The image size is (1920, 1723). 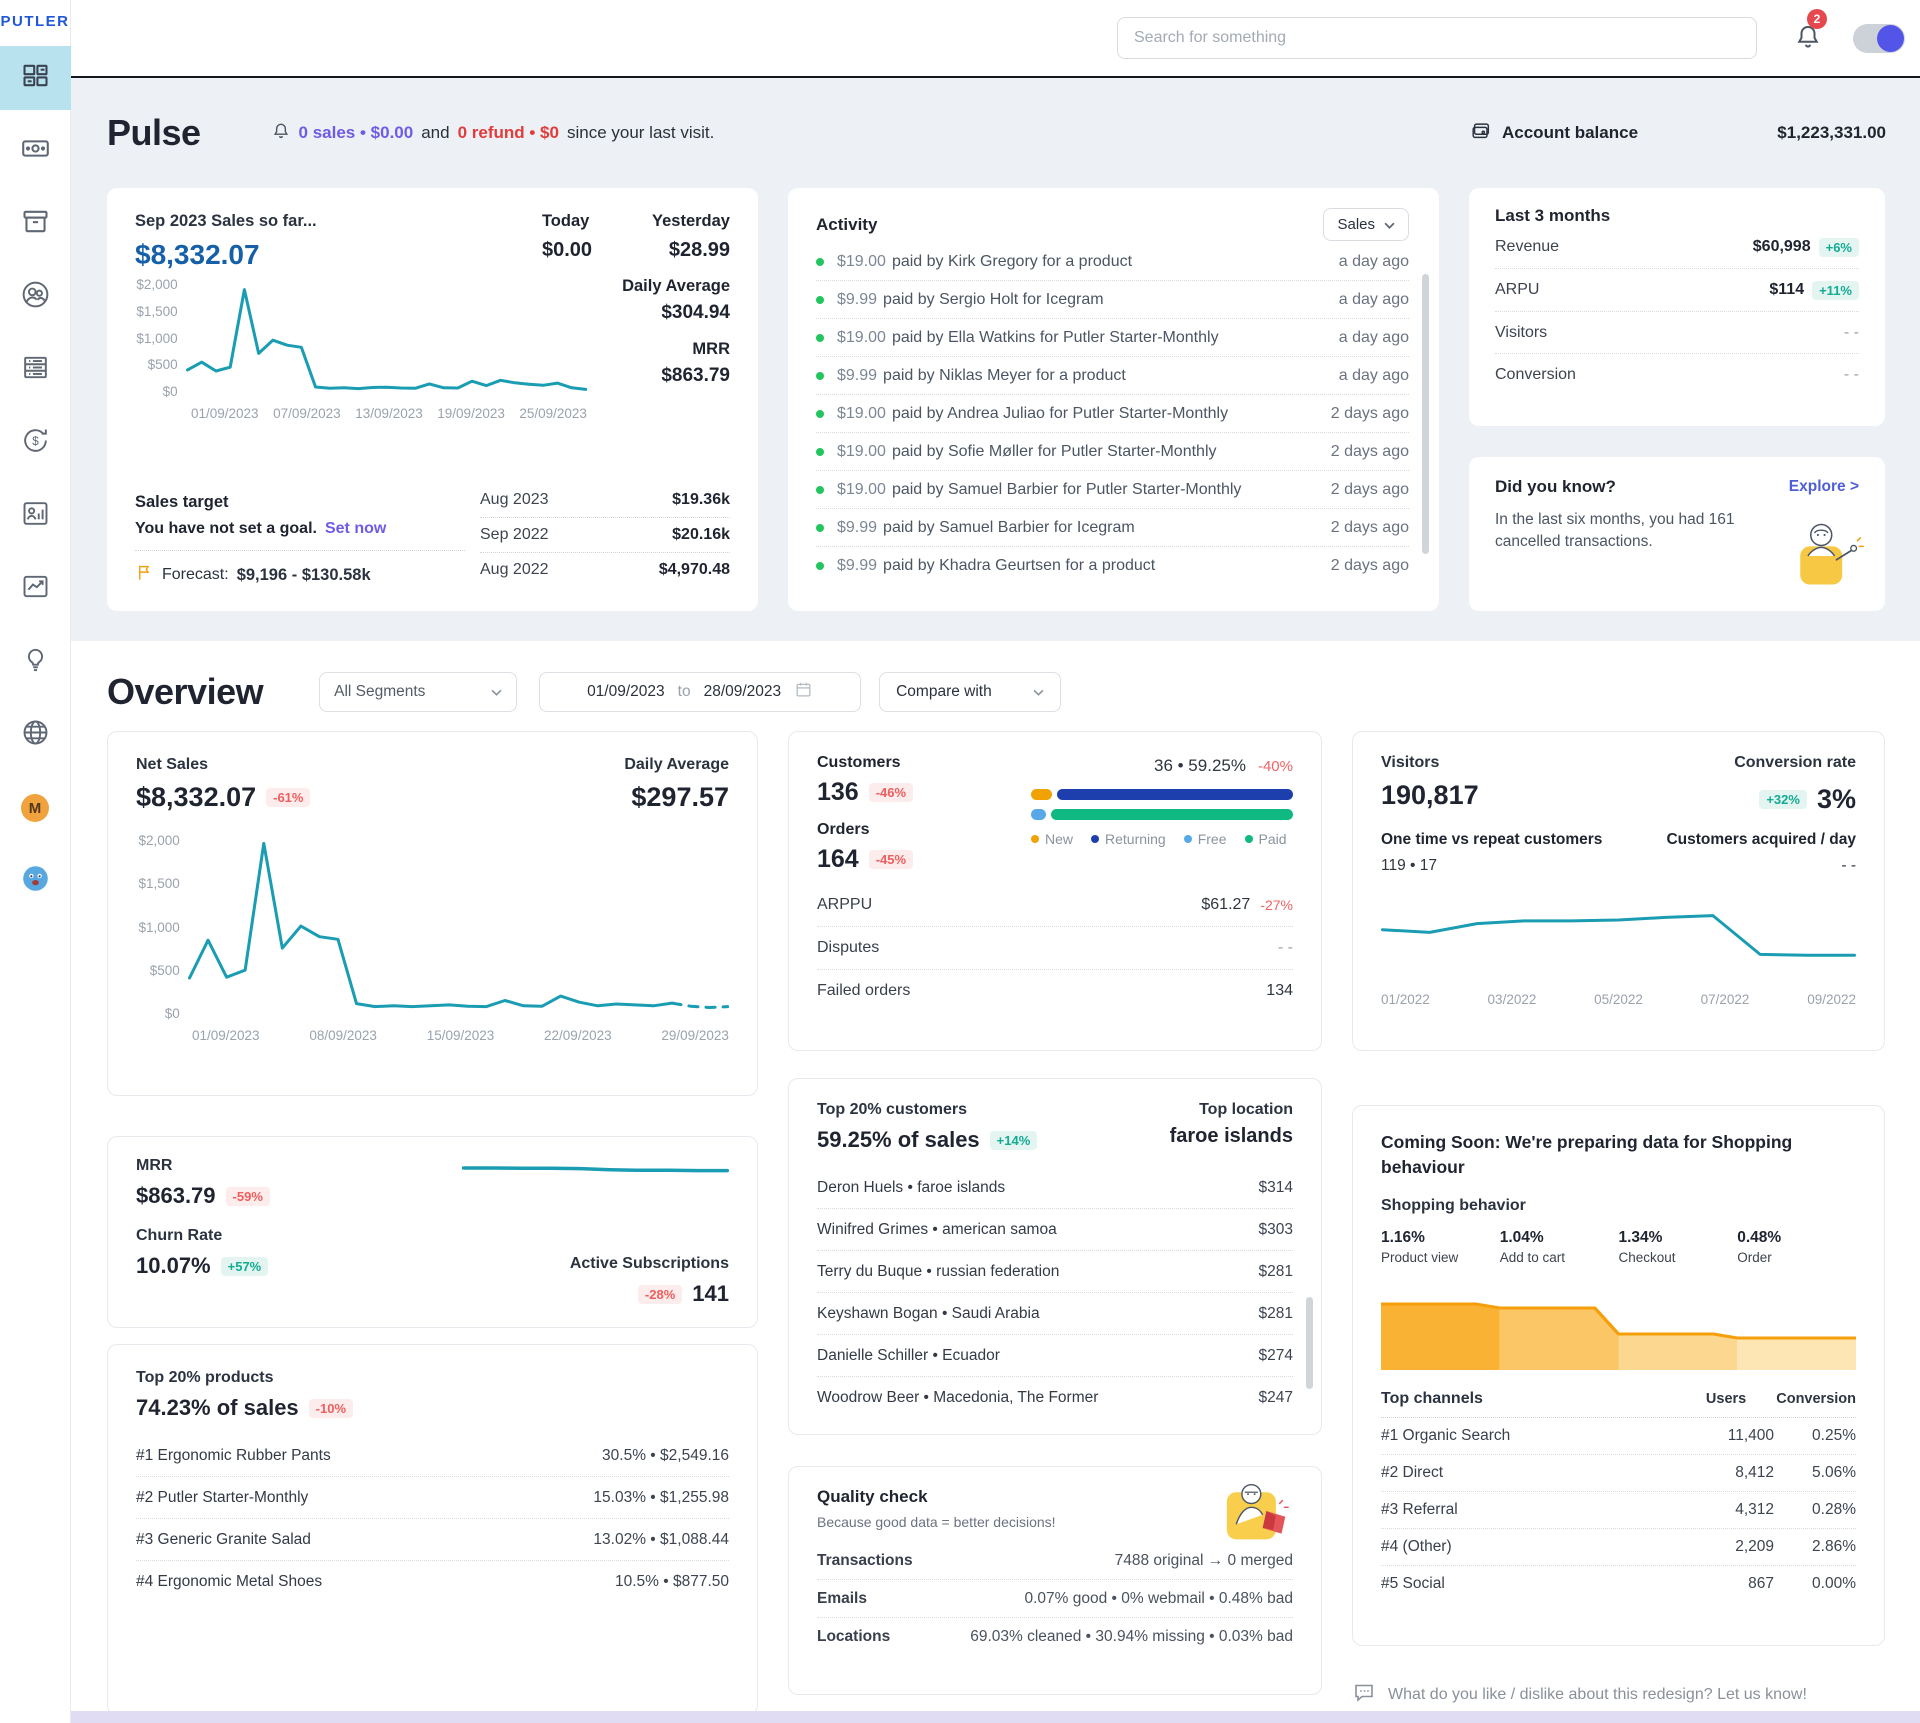 I want to click on date-range-picker: 01/09/2023 to 28/09/2023, so click(x=700, y=692).